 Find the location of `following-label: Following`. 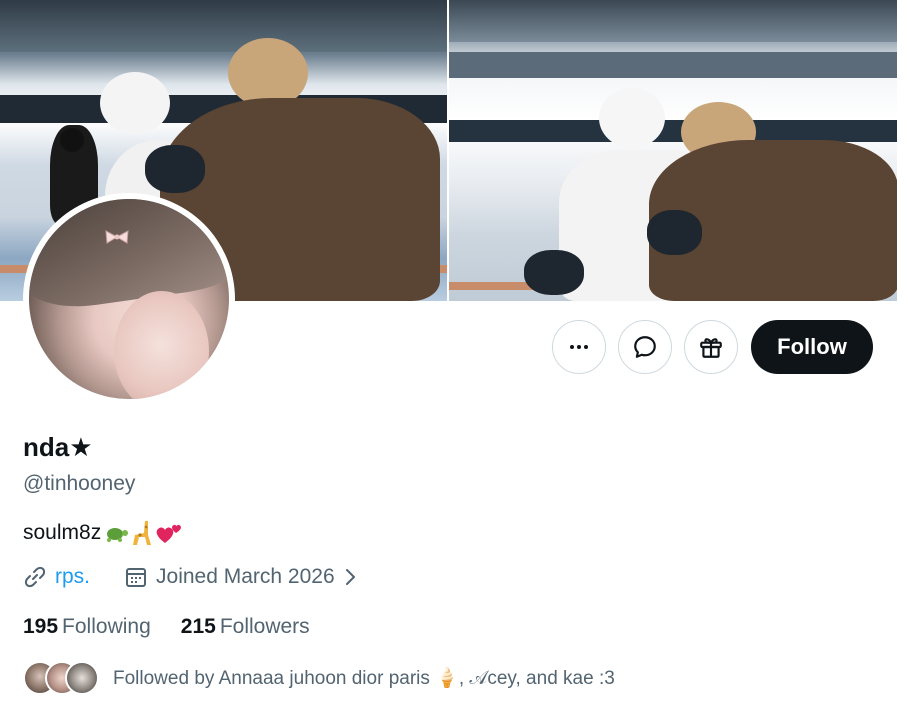

following-label: Following is located at coordinates (106, 626).